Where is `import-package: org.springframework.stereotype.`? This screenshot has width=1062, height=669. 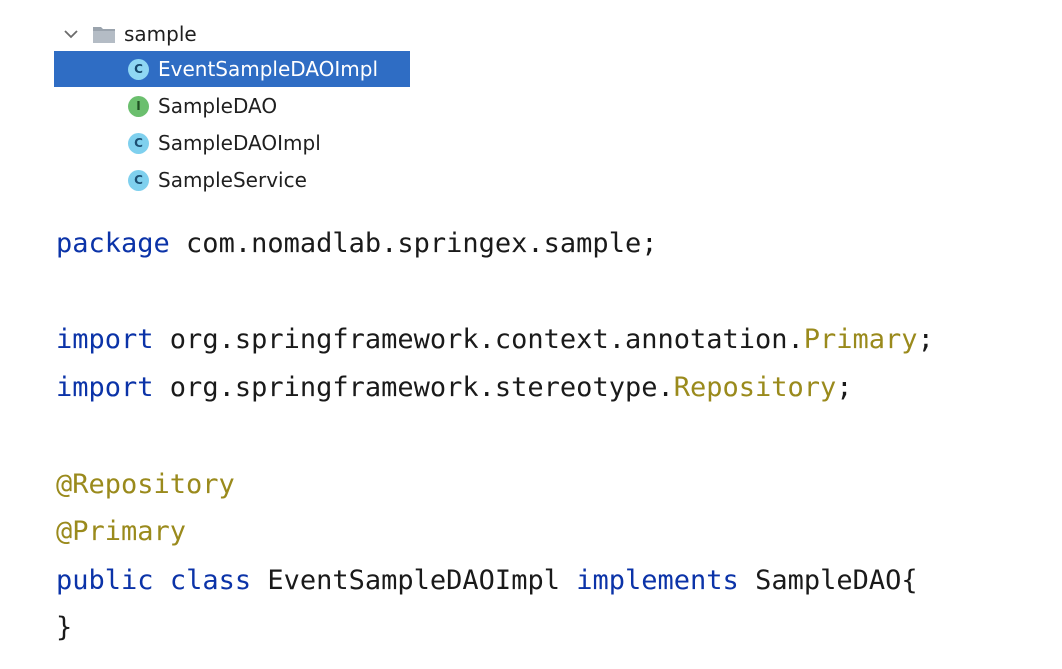
import-package: org.springframework.stereotype. is located at coordinates (413, 387).